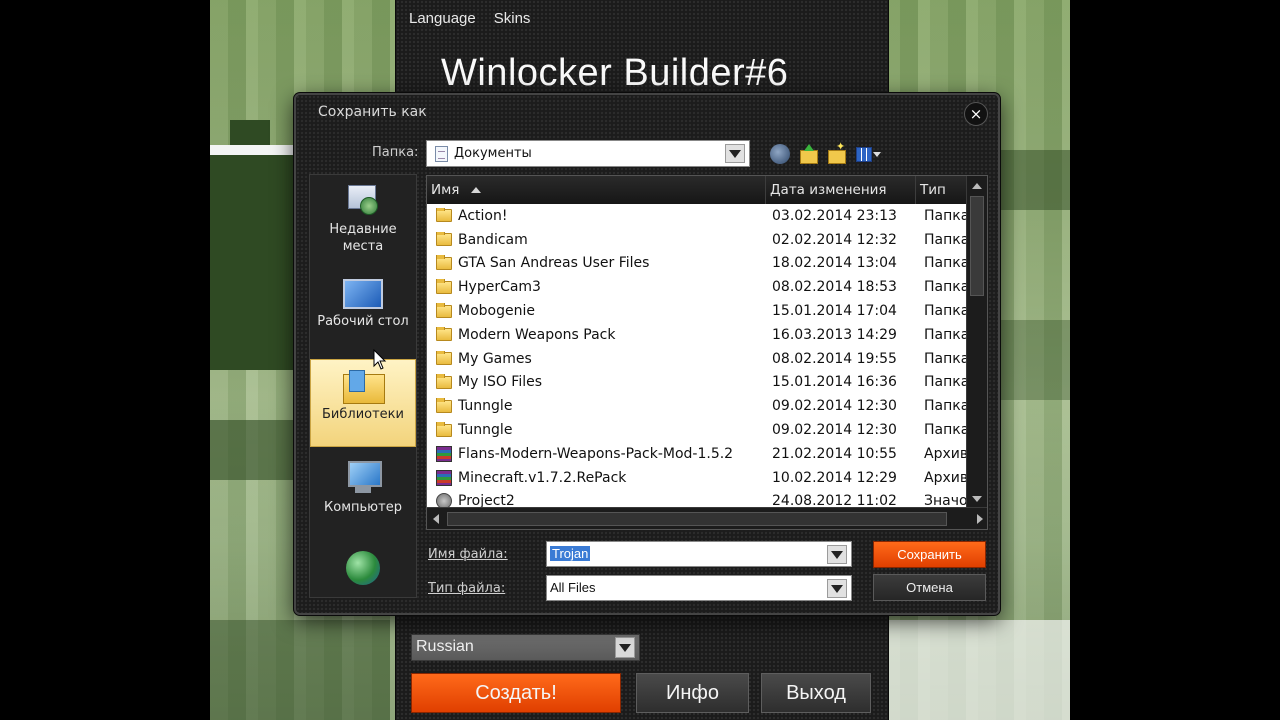 The image size is (1280, 720). What do you see at coordinates (363, 568) in the screenshot?
I see `network-icon` at bounding box center [363, 568].